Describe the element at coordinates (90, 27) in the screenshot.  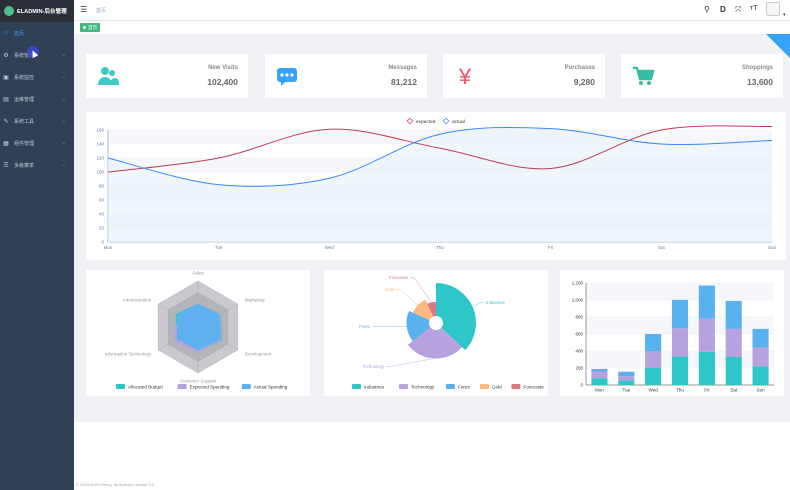
I see `tag-home: 首页` at that location.